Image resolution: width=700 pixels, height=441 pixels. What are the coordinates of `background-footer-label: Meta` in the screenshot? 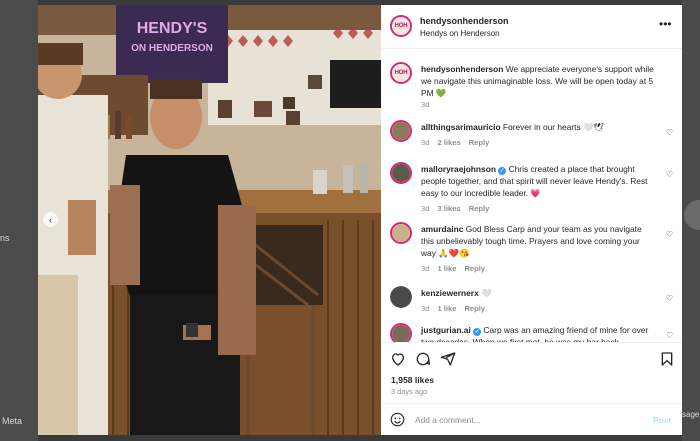 It's located at (12, 421).